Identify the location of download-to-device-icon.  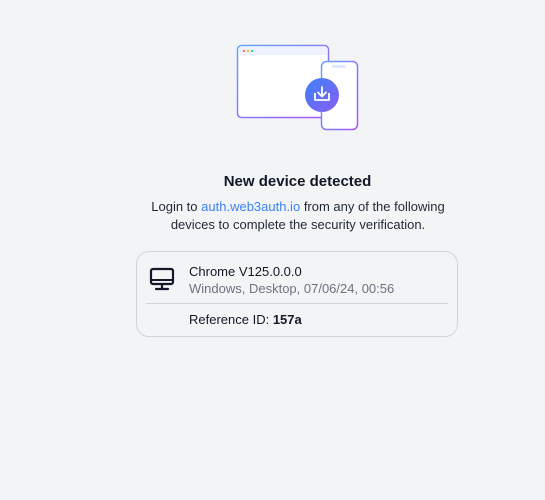
(297, 87).